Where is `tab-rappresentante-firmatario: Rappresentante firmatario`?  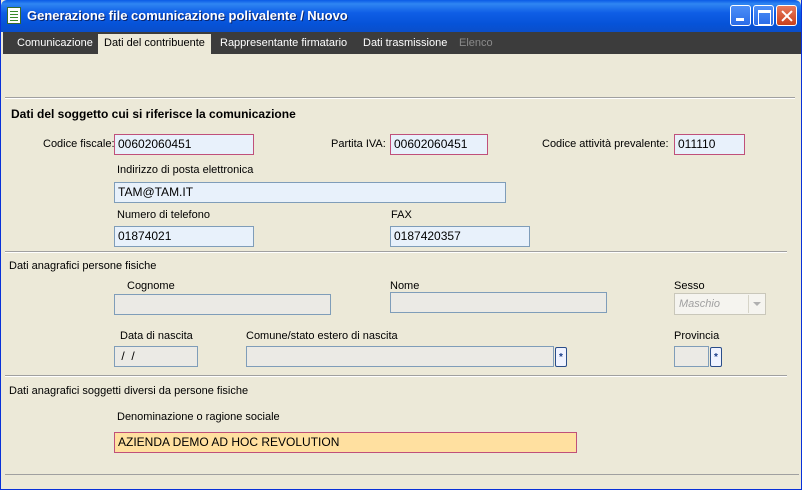 tab-rappresentante-firmatario: Rappresentante firmatario is located at coordinates (283, 44).